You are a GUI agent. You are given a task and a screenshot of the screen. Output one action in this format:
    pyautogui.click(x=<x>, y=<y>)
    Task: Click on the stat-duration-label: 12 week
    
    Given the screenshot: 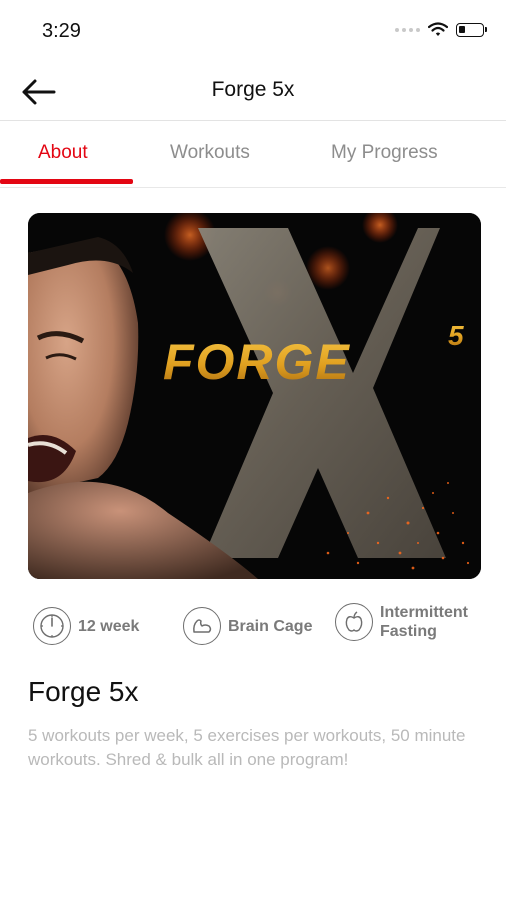 What is the action you would take?
    pyautogui.click(x=109, y=626)
    